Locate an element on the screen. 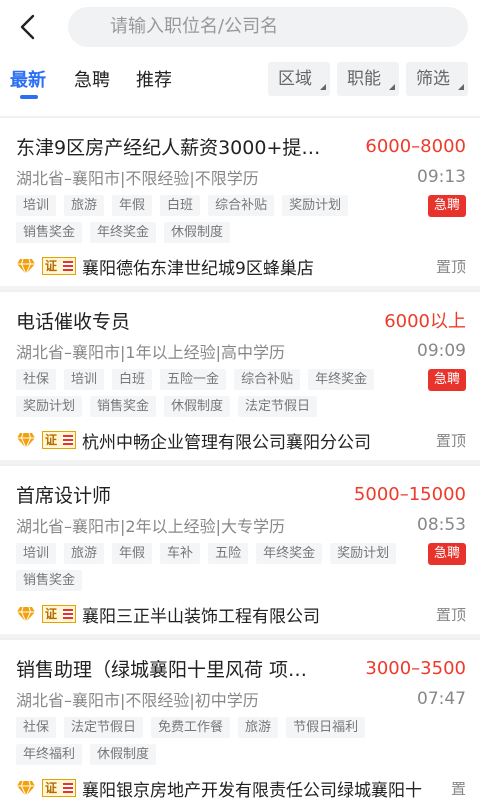  benefit-tags: 培训 旅游 年假 白班 综合补贴 奖励计划销售奖金 年终奖金 休假制度 is located at coordinates (216, 219).